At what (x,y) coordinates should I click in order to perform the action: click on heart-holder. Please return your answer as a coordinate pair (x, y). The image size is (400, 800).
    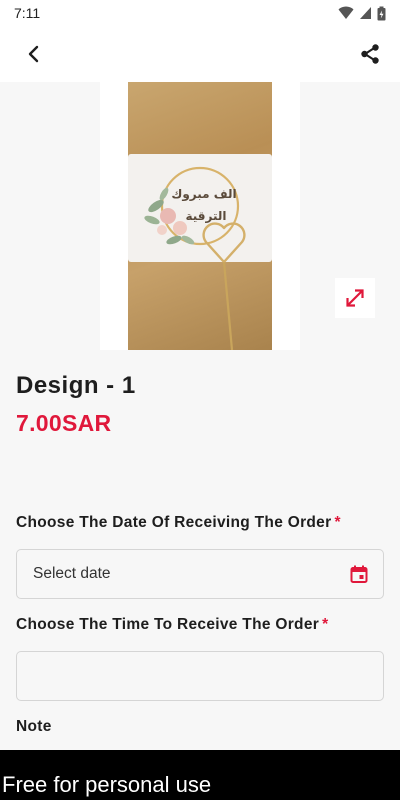
    Looking at the image, I should click on (224, 286).